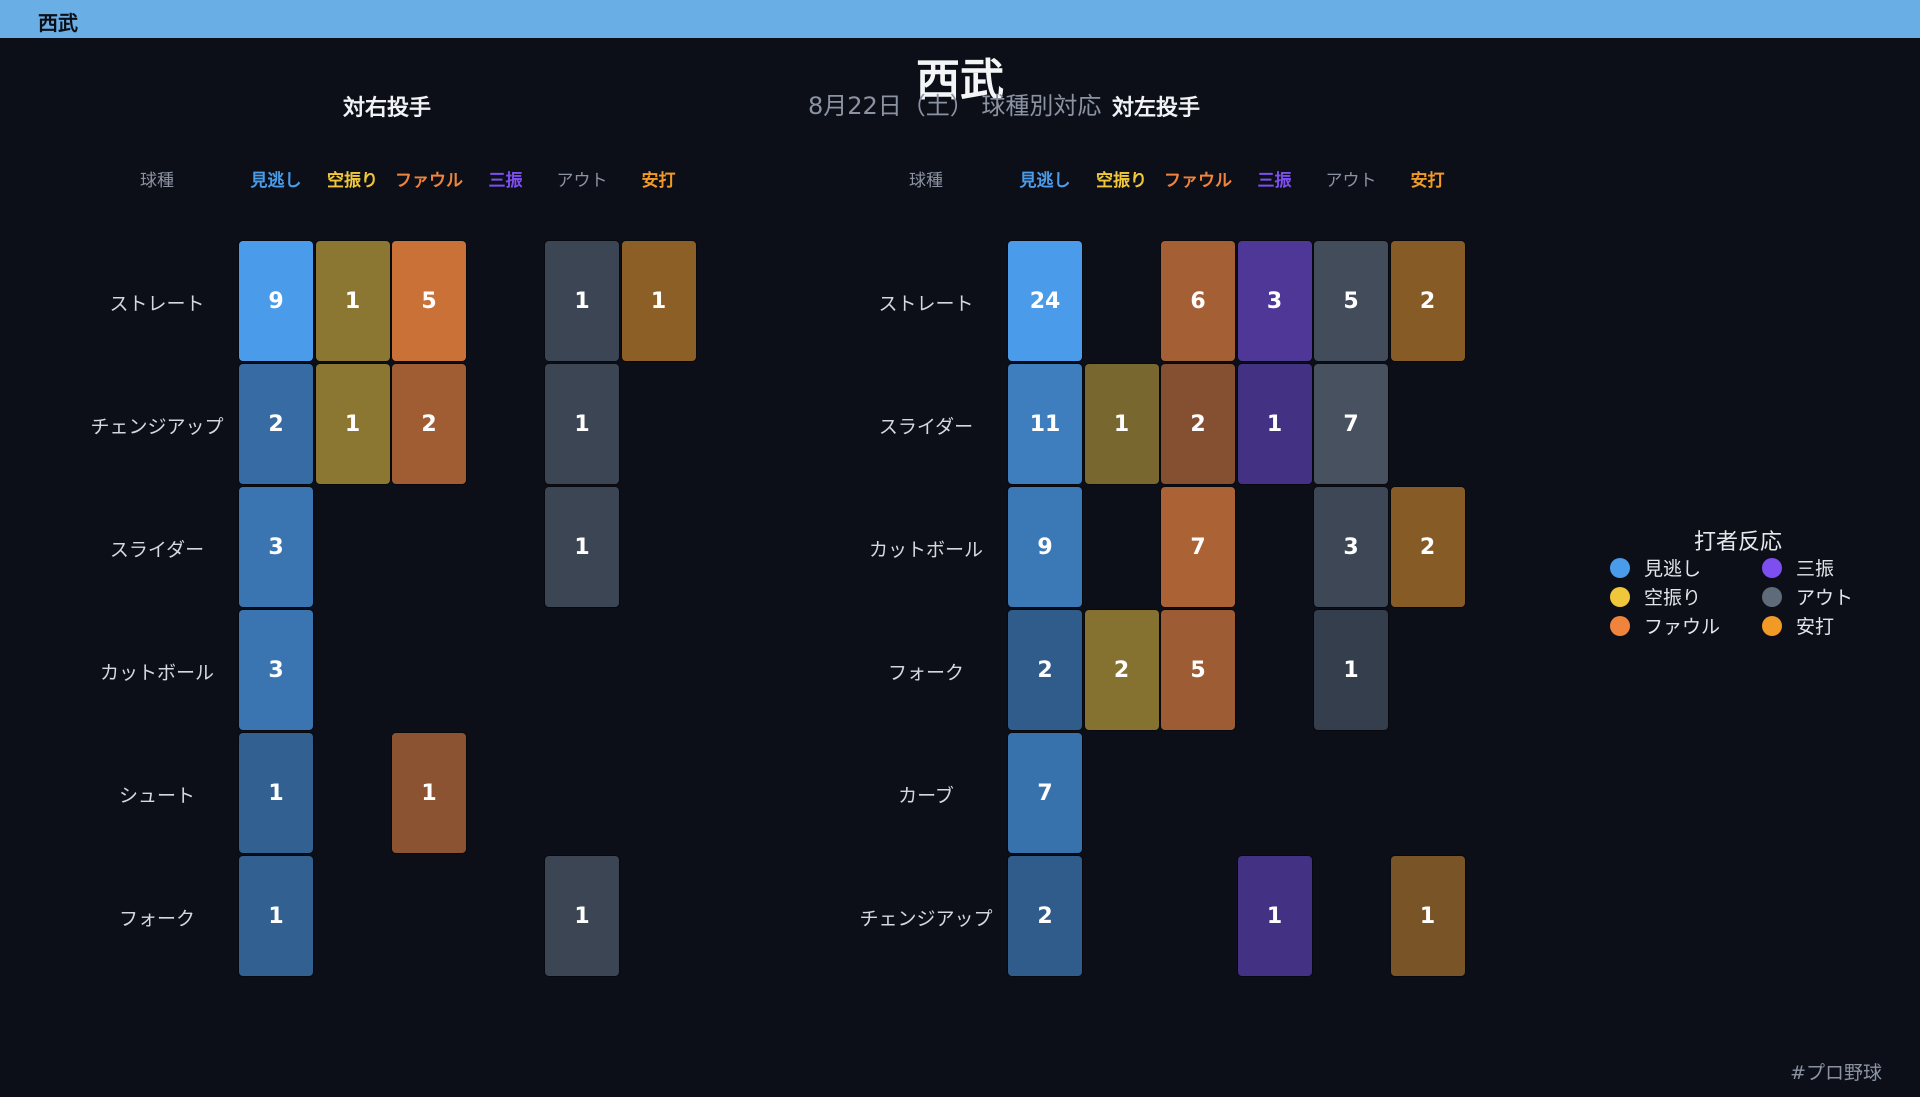  I want to click on legend-item: 三振, so click(1798, 567).